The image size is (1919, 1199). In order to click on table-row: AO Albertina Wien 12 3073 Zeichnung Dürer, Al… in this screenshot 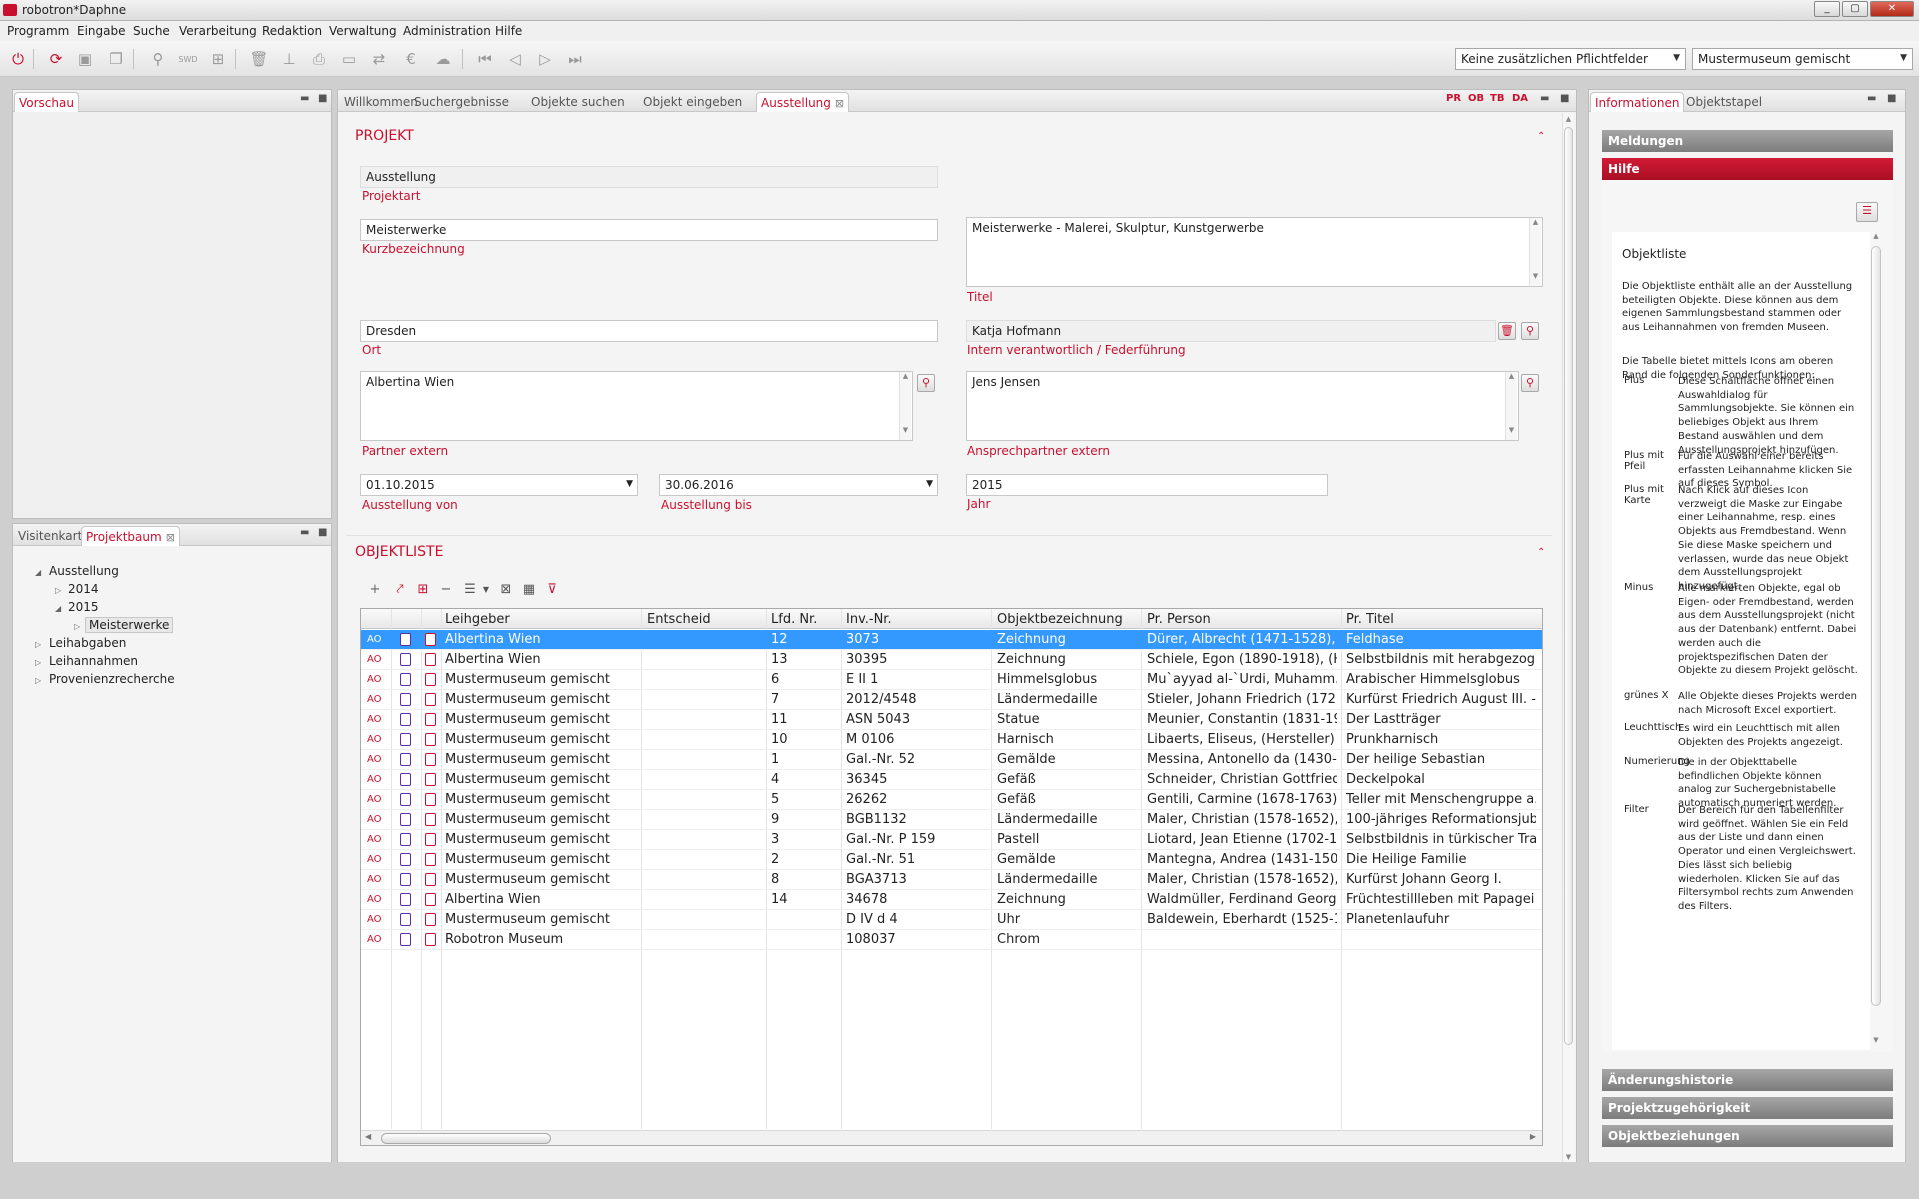, I will do `click(951, 640)`.